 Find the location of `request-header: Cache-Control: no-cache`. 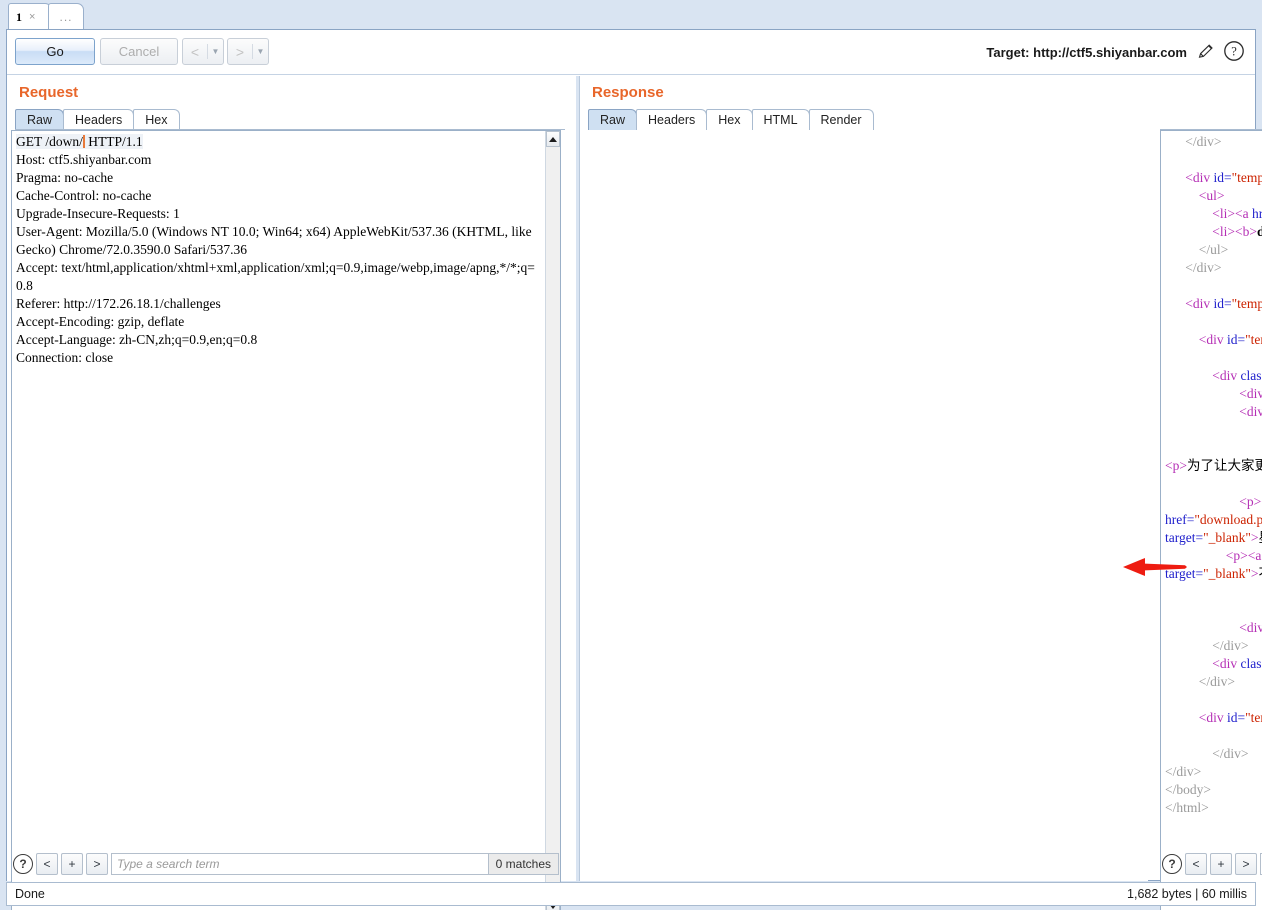

request-header: Cache-Control: no-cache is located at coordinates (84, 195).